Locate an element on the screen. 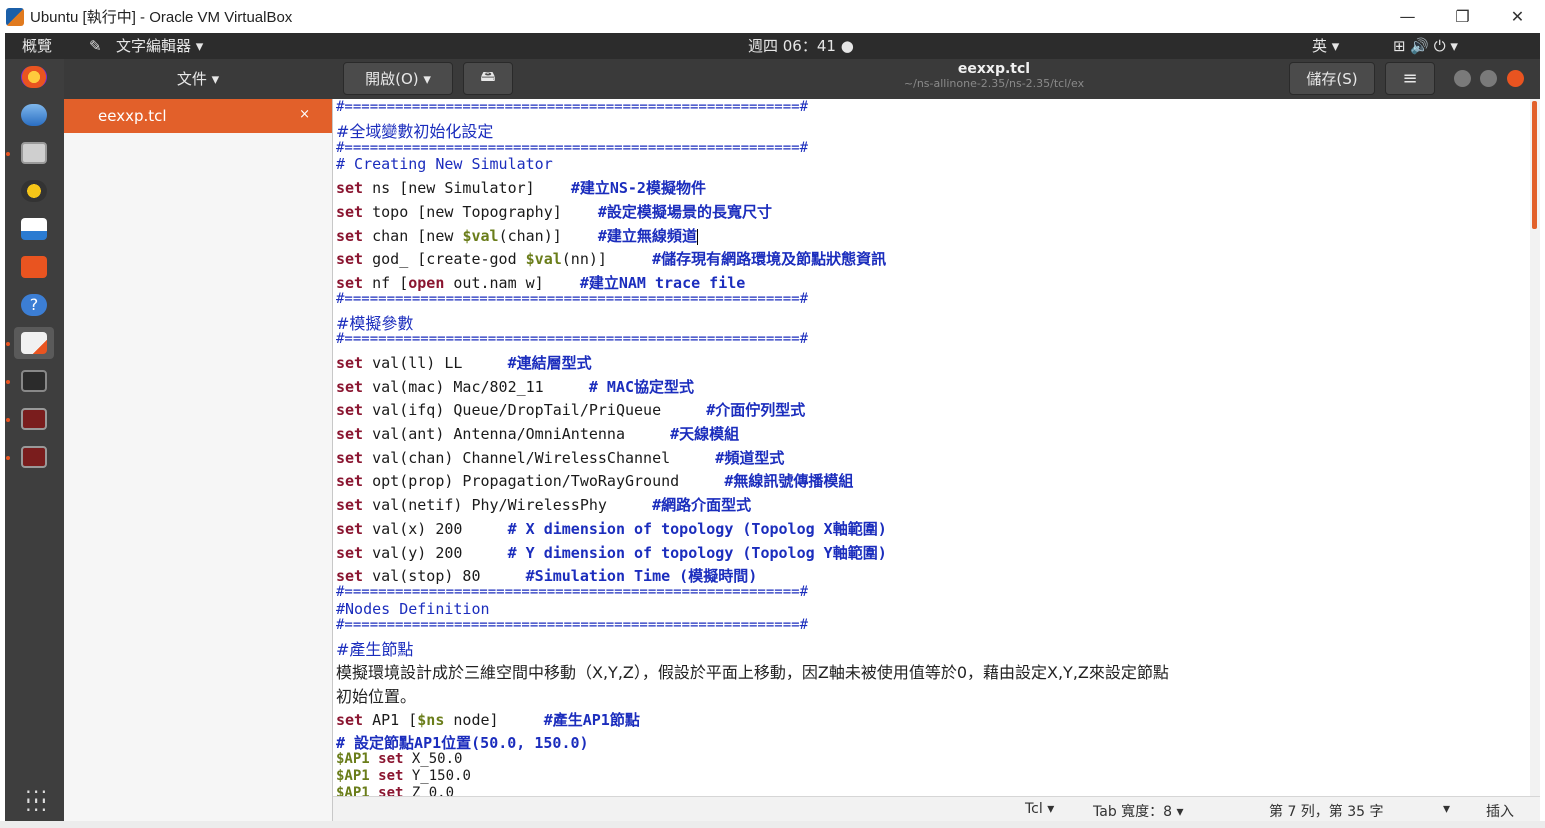  code-line: # 設定節點AP1位置(50.0, 150.0) is located at coordinates (462, 743).